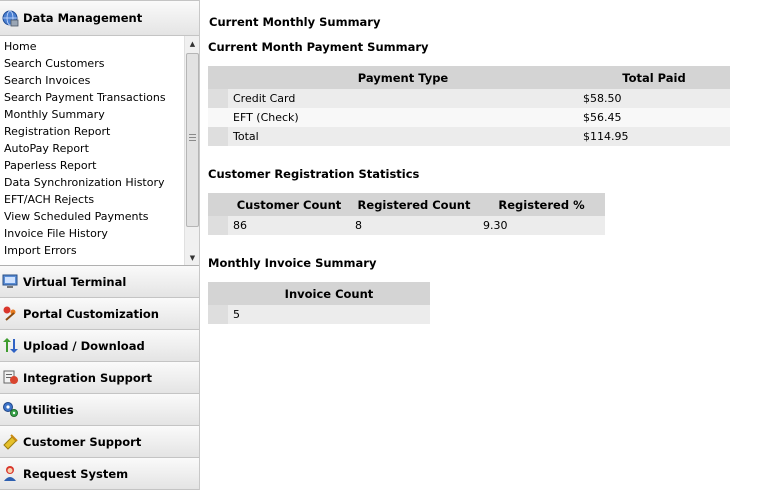 The width and height of the screenshot is (774, 490). Describe the element at coordinates (91, 313) in the screenshot. I see `section-label: Portal Customization` at that location.